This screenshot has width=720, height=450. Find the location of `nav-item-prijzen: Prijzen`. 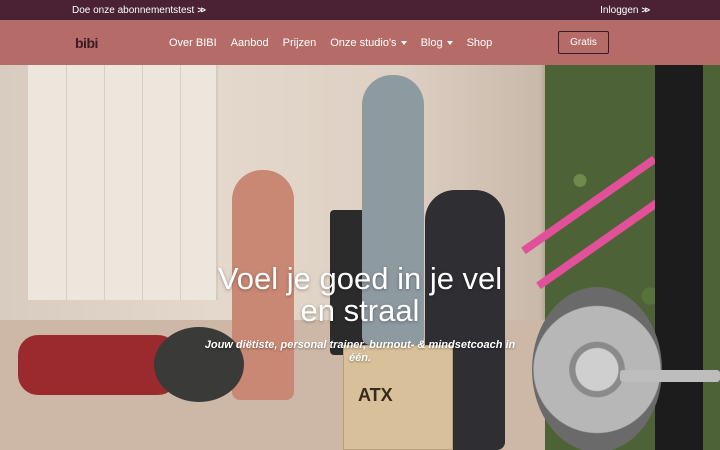

nav-item-prijzen: Prijzen is located at coordinates (300, 43).